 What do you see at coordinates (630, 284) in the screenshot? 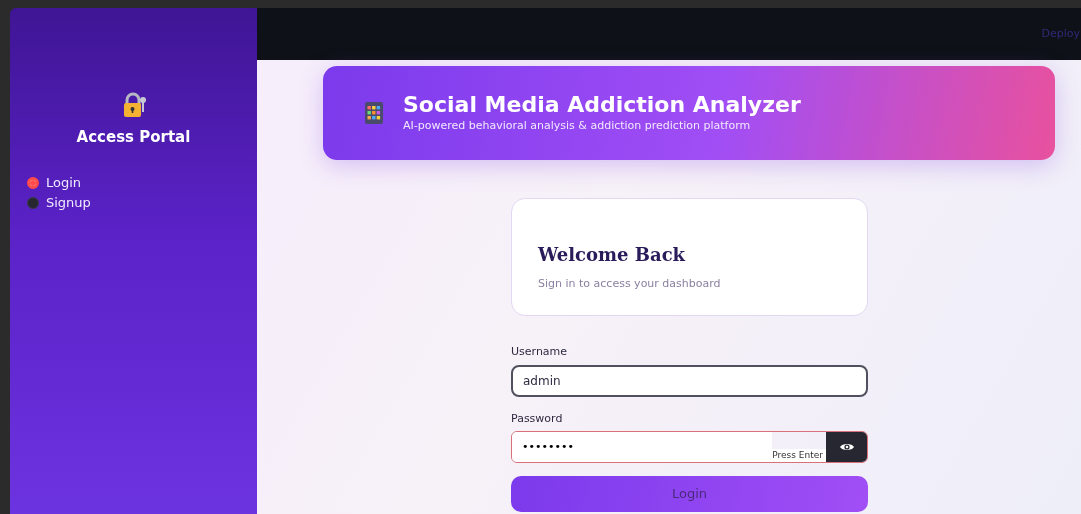
I see `welcome-subtitle: Sign in to access your dashboard` at bounding box center [630, 284].